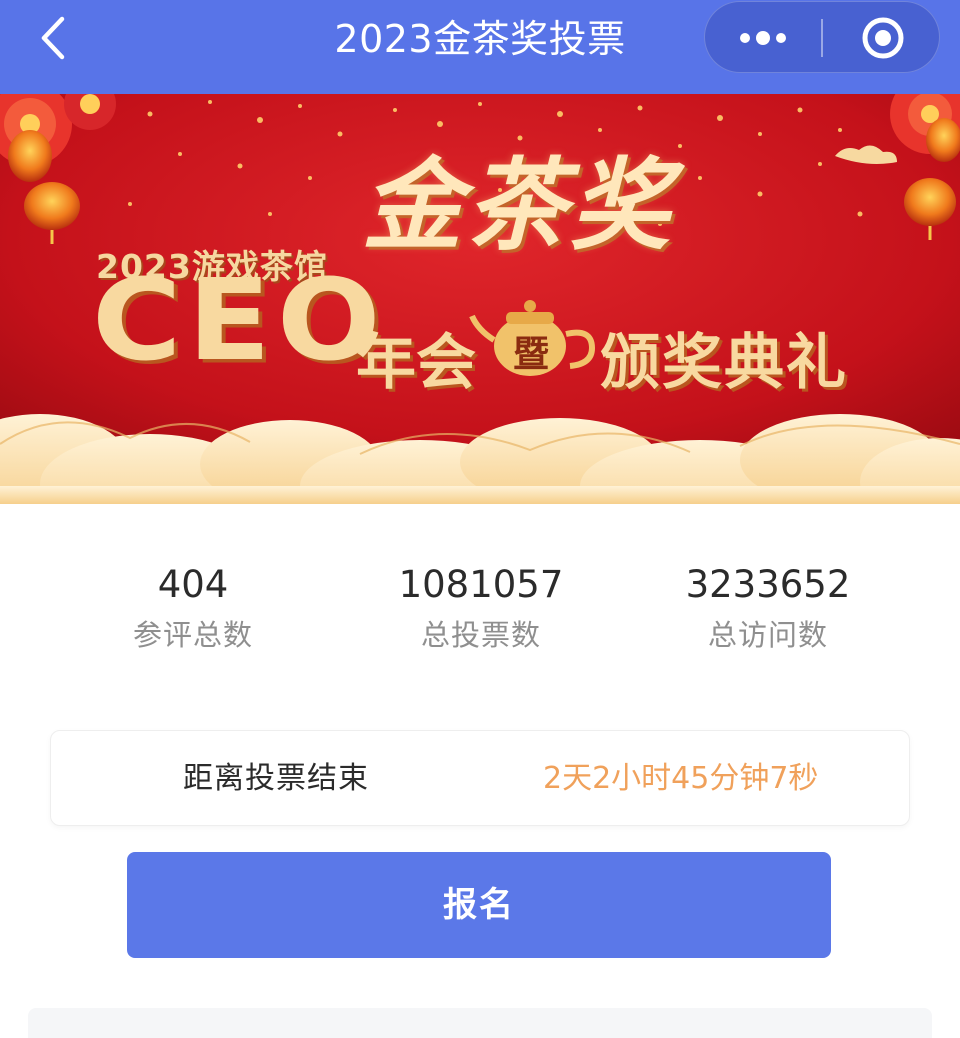 Image resolution: width=960 pixels, height=1038 pixels. Describe the element at coordinates (480, 635) in the screenshot. I see `stat-label: 总投票数` at that location.